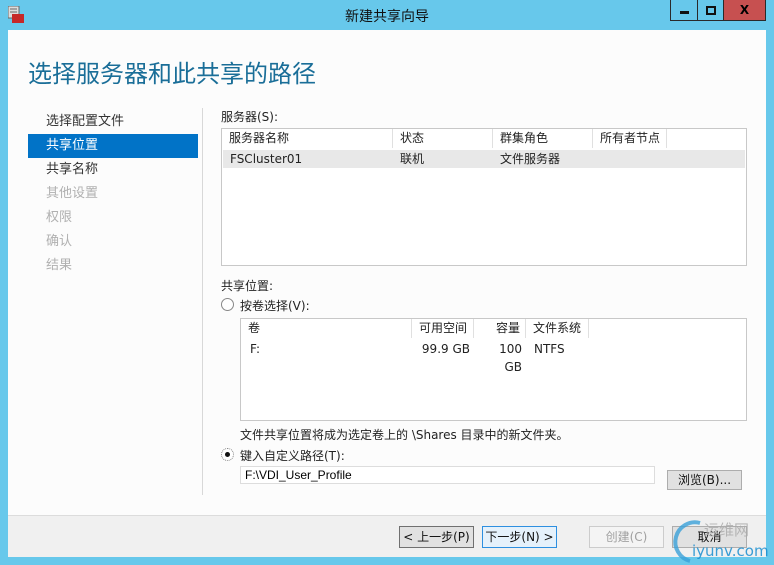 This screenshot has height=565, width=774. I want to click on nav-item-other-settings: 其他设置, so click(72, 193).